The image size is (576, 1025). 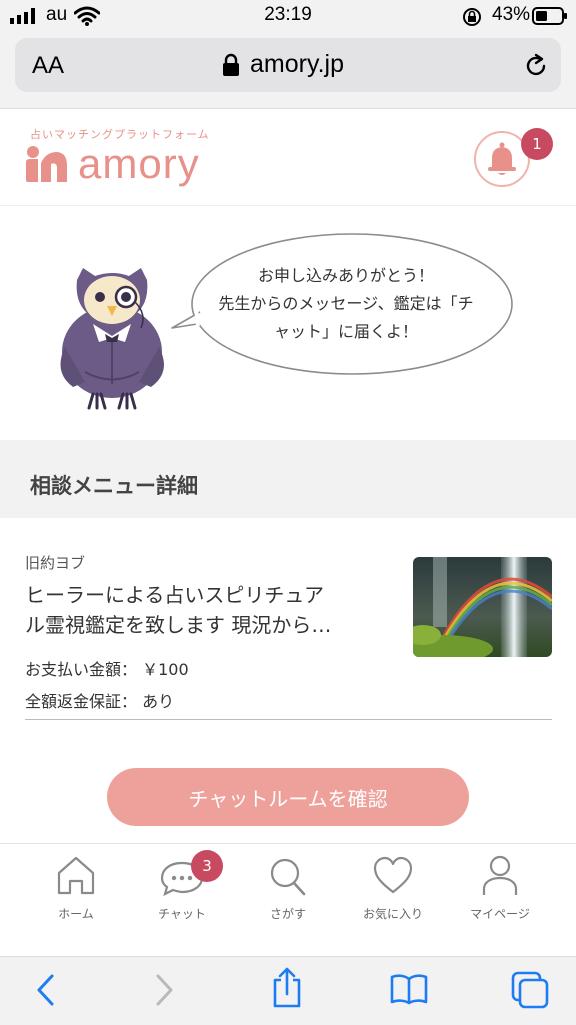 I want to click on notification-count-badge: 1, so click(x=537, y=144).